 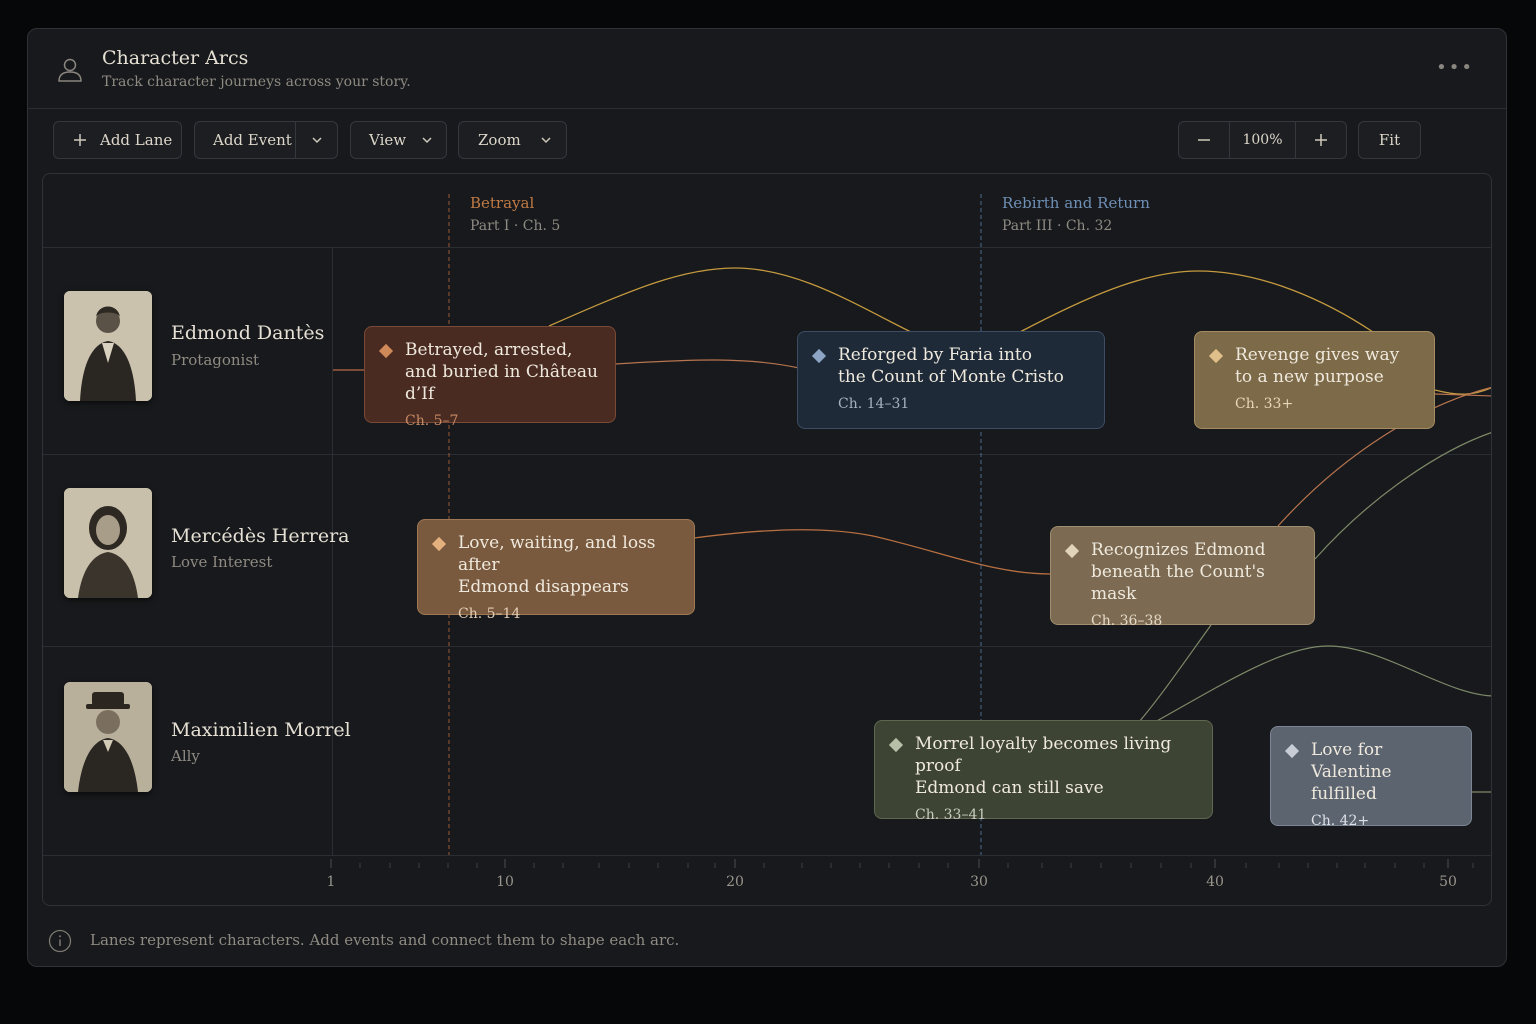 I want to click on more-horizontal-icon: •••, so click(x=1455, y=67).